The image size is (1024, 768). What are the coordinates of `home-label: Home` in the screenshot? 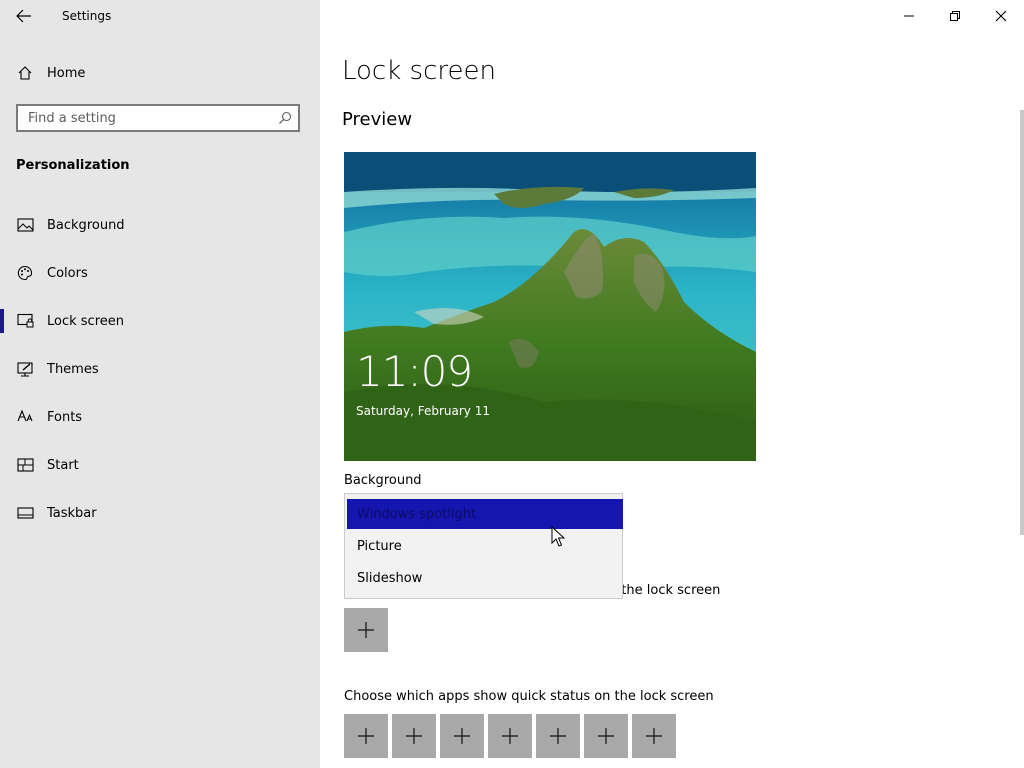 It's located at (66, 73).